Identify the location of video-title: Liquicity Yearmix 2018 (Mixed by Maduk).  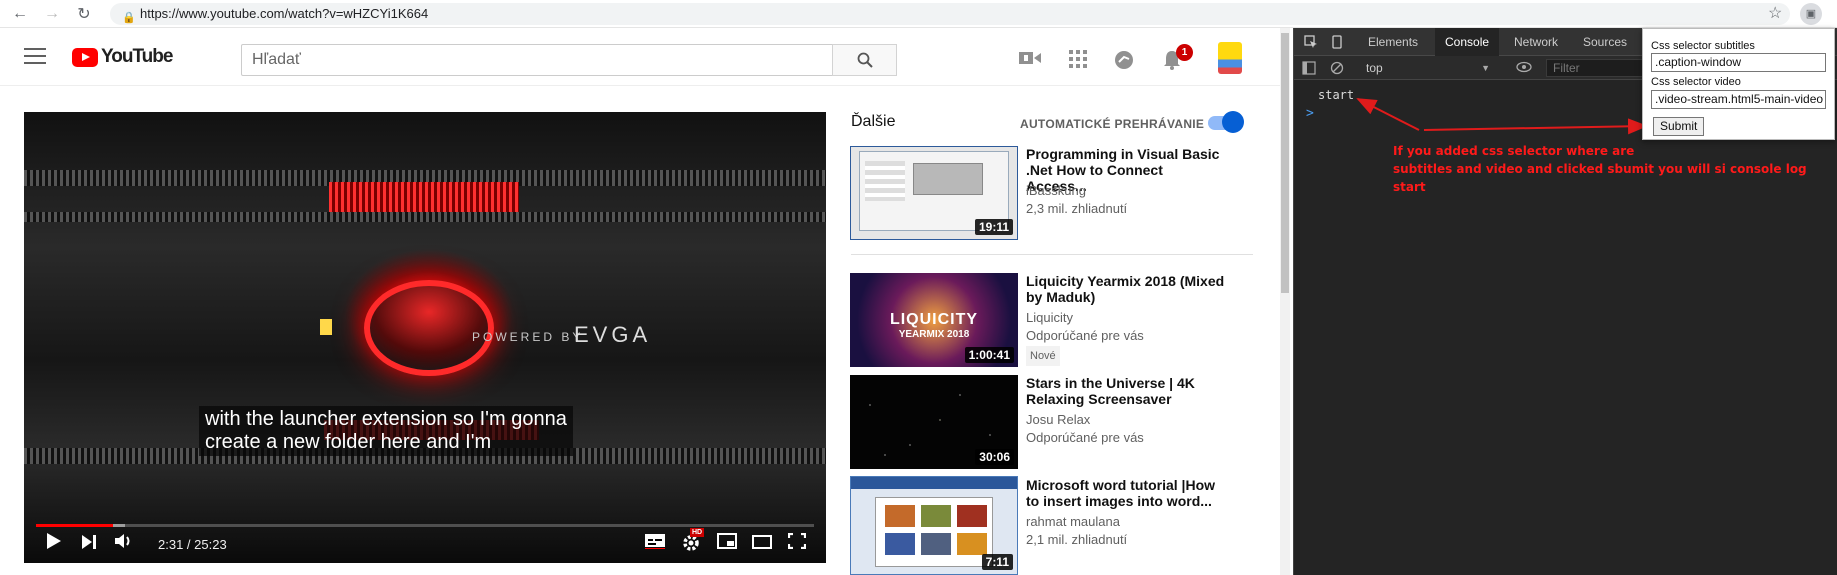
(1126, 289).